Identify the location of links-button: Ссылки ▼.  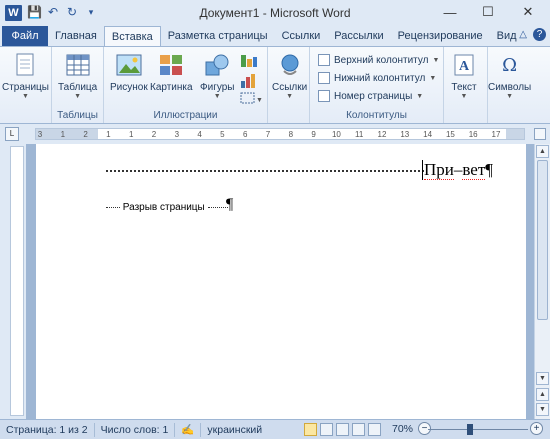
(289, 75).